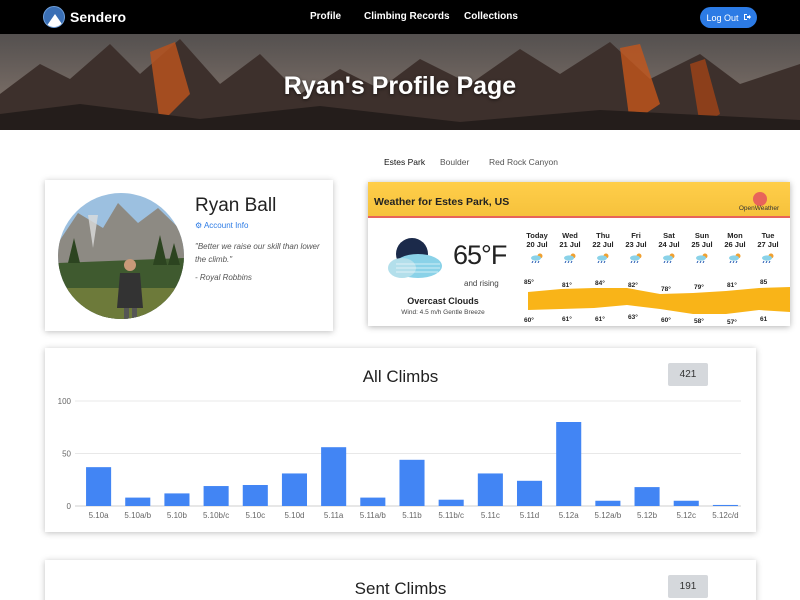  What do you see at coordinates (608, 503) in the screenshot?
I see `bar-5-12a-b` at bounding box center [608, 503].